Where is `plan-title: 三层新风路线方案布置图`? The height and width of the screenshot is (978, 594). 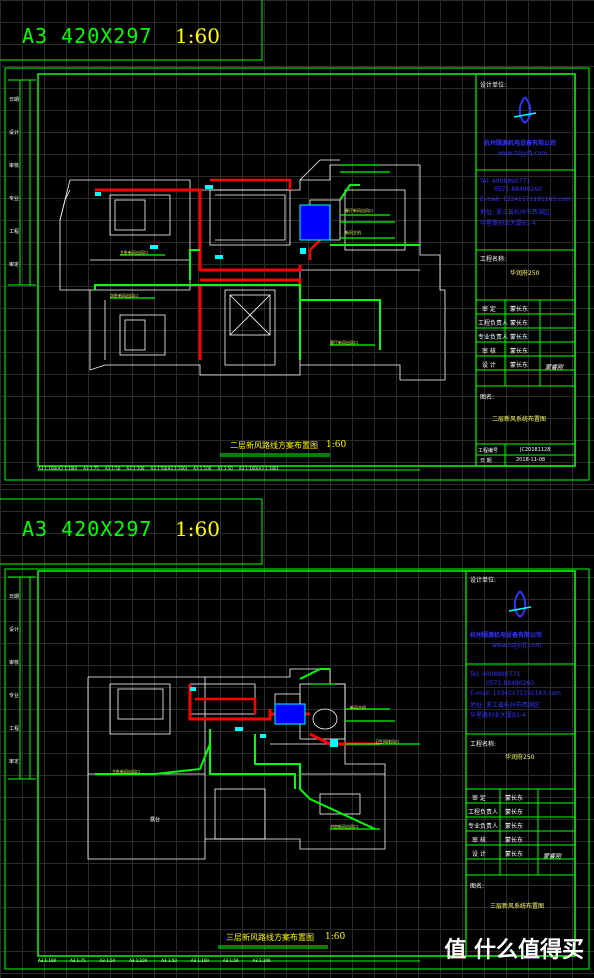
plan-title: 三层新风路线方案布置图 is located at coordinates (270, 937).